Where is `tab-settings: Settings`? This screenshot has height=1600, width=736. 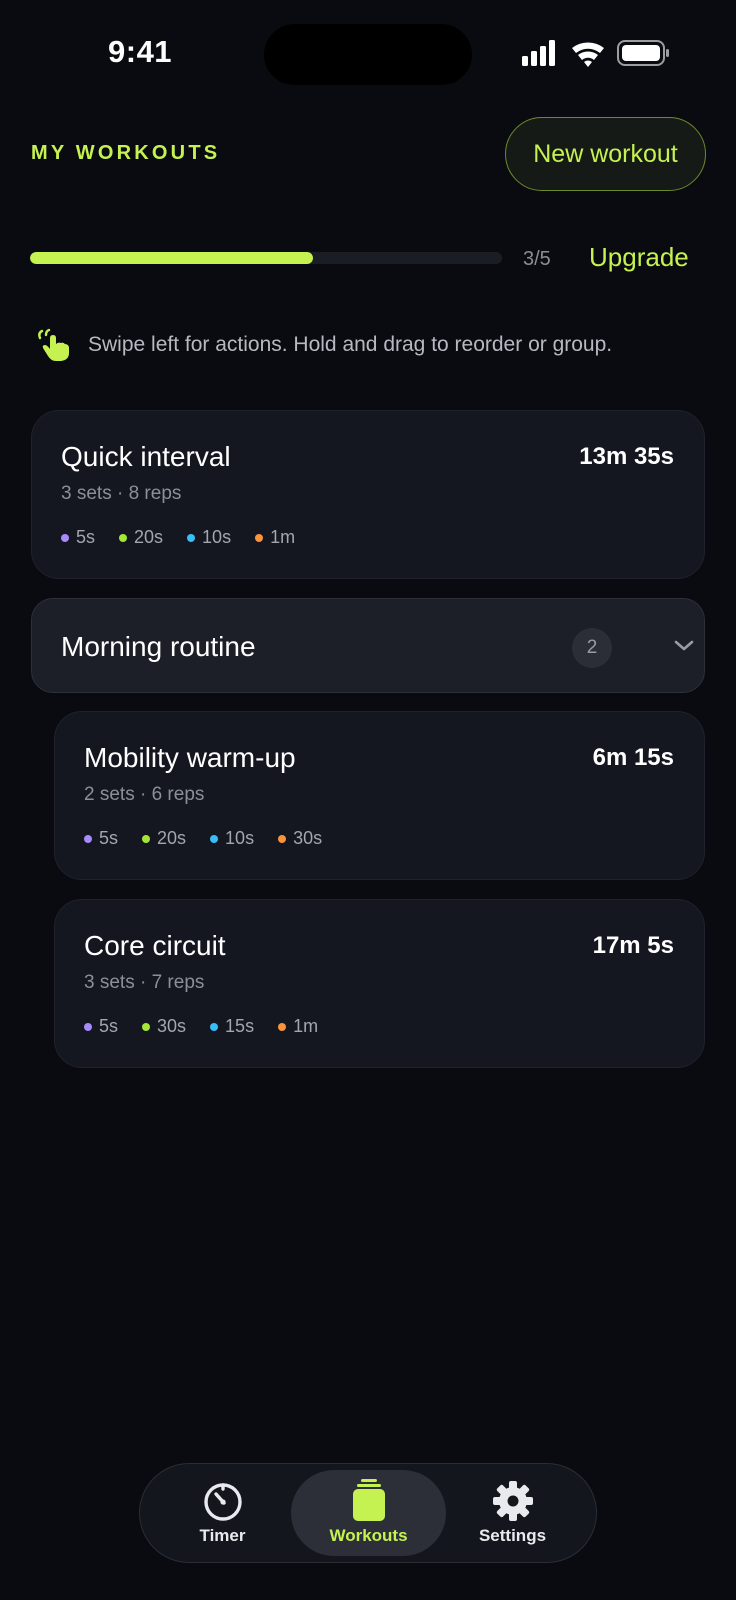 tab-settings: Settings is located at coordinates (512, 1513).